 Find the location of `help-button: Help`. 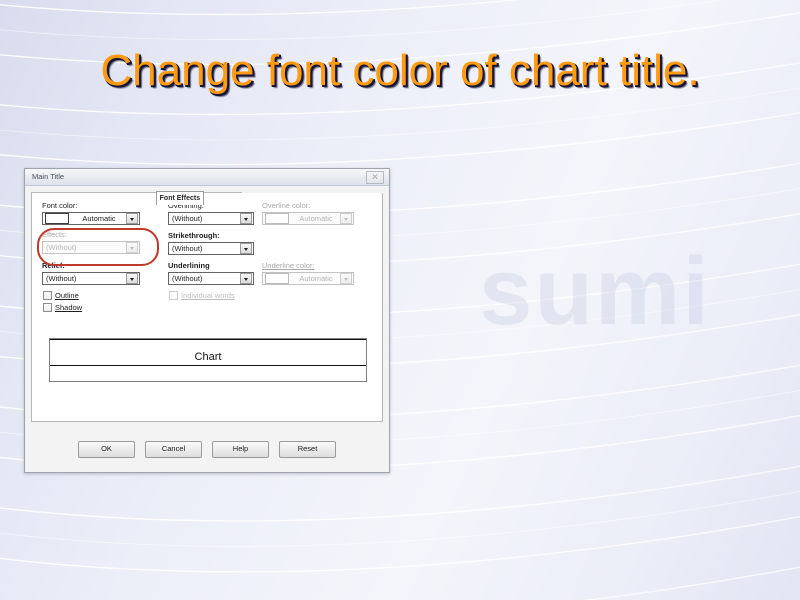

help-button: Help is located at coordinates (240, 449).